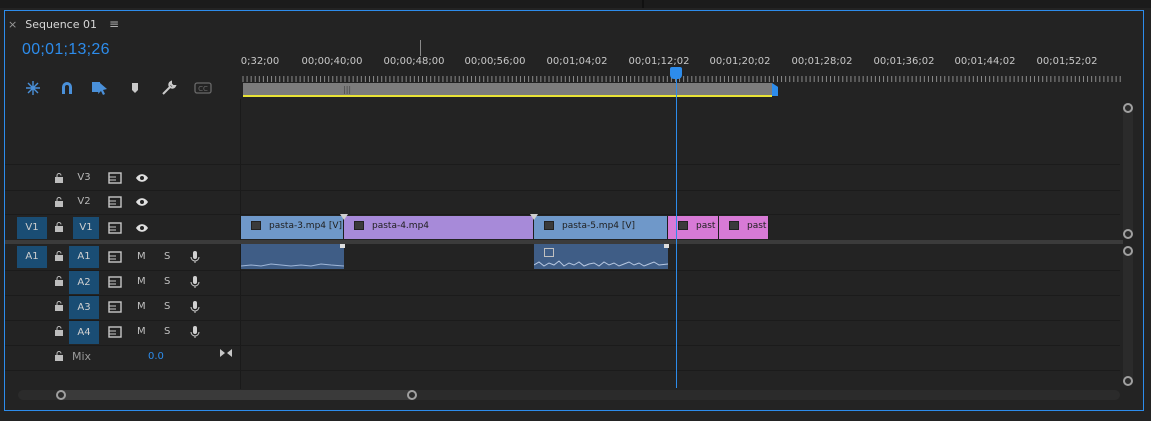 The width and height of the screenshot is (1151, 421). What do you see at coordinates (84, 202) in the screenshot?
I see `track-name: V2` at bounding box center [84, 202].